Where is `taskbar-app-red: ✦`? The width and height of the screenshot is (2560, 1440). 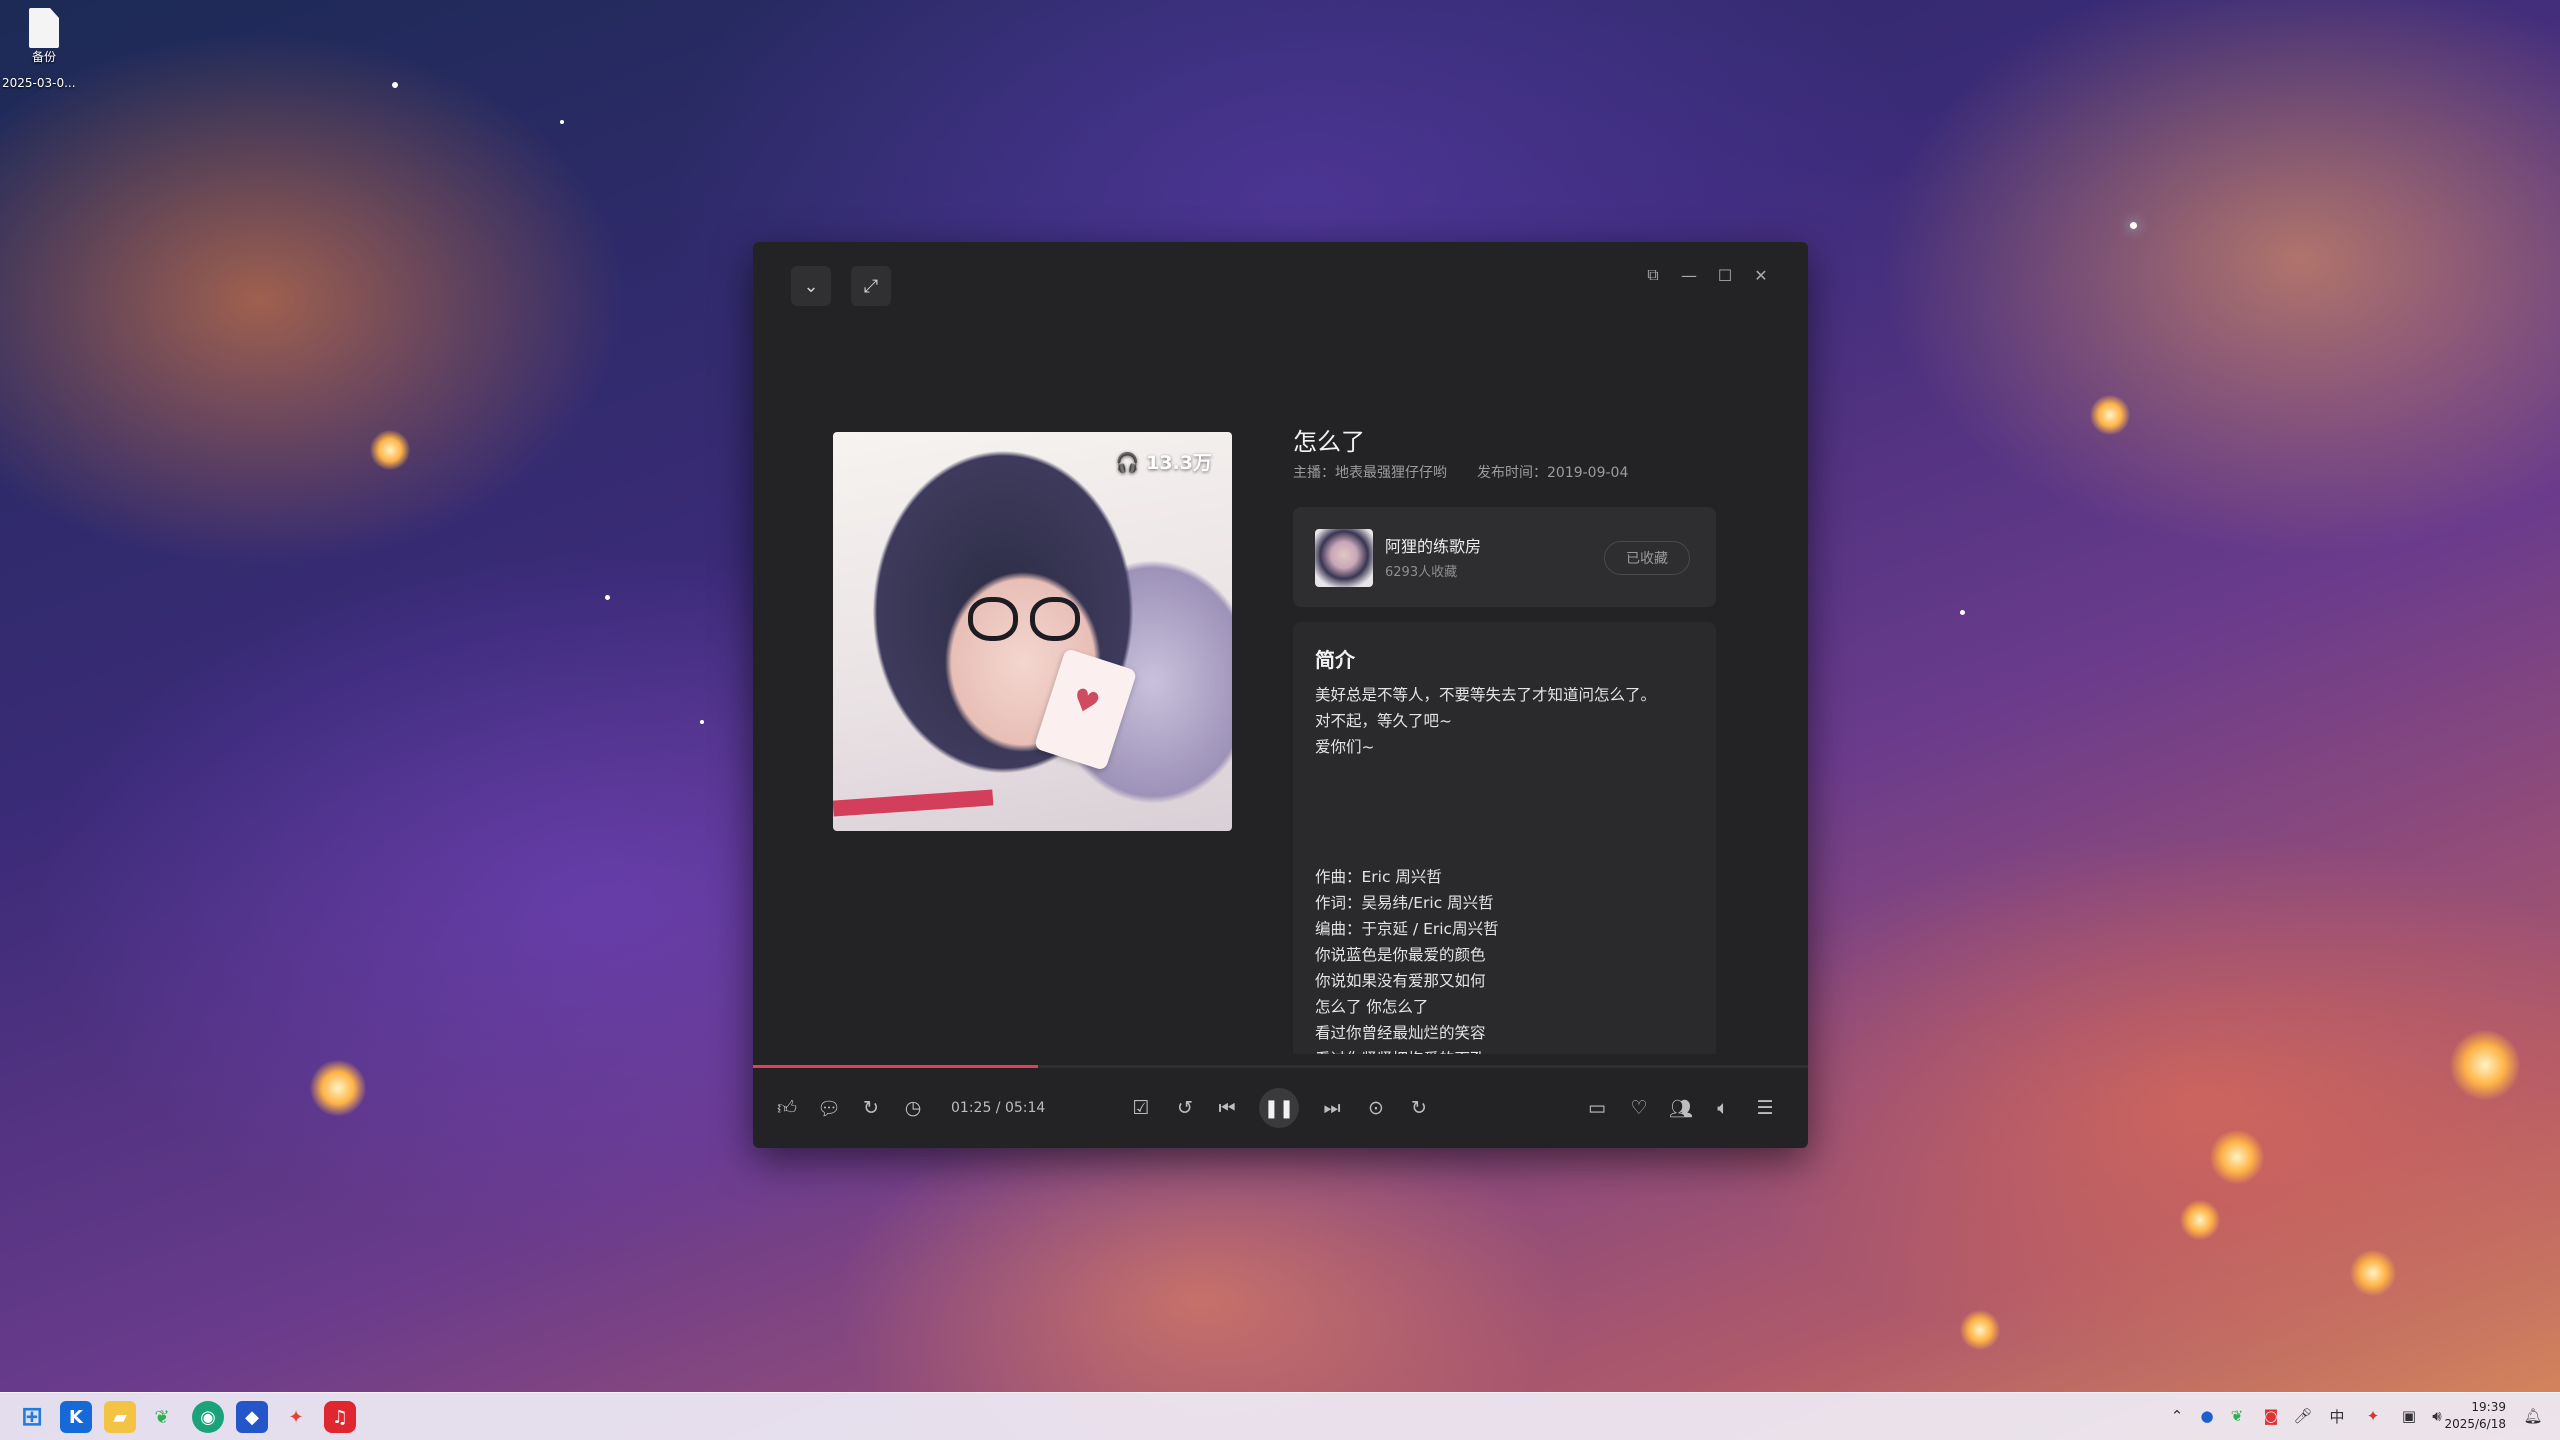 taskbar-app-red: ✦ is located at coordinates (296, 1417).